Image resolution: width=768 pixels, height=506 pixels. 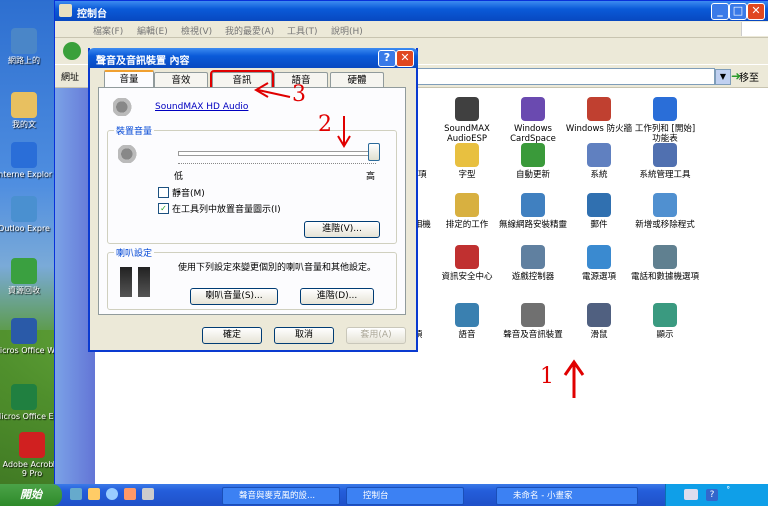 I want to click on help-tray-icon: ?, so click(x=712, y=495).